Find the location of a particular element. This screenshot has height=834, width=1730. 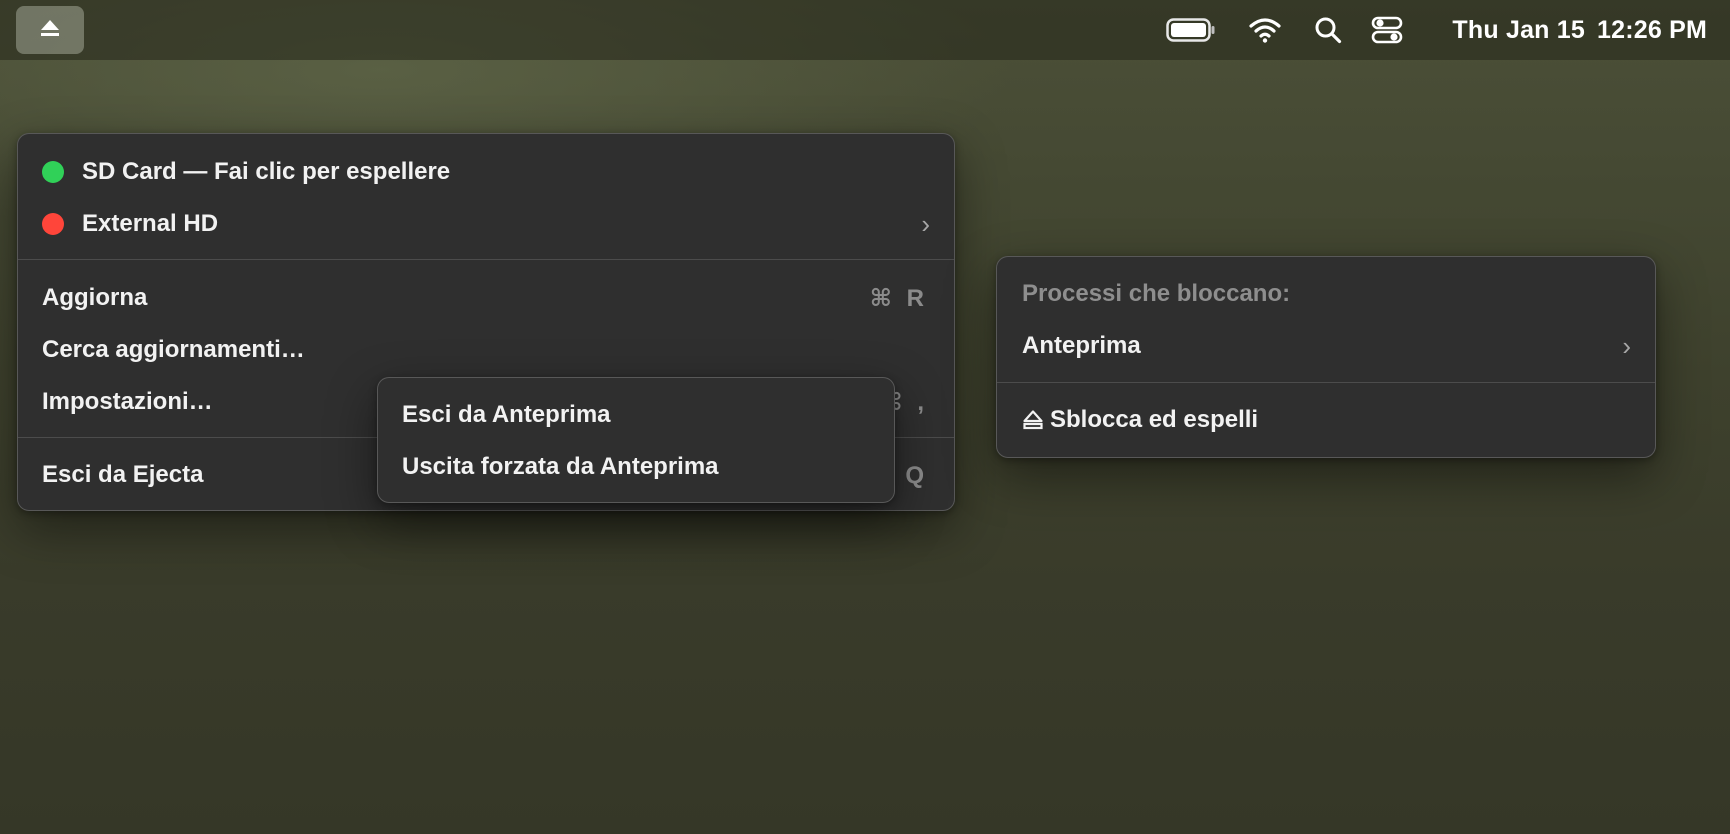

menu-bar-clock: Thu Jan 15 12:26 PM is located at coordinates (1579, 30).